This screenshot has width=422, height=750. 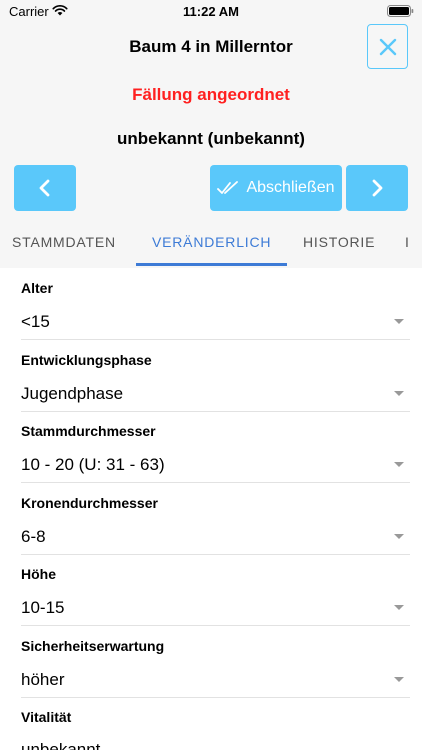 I want to click on hoehe-select: 10-15, so click(x=42, y=608).